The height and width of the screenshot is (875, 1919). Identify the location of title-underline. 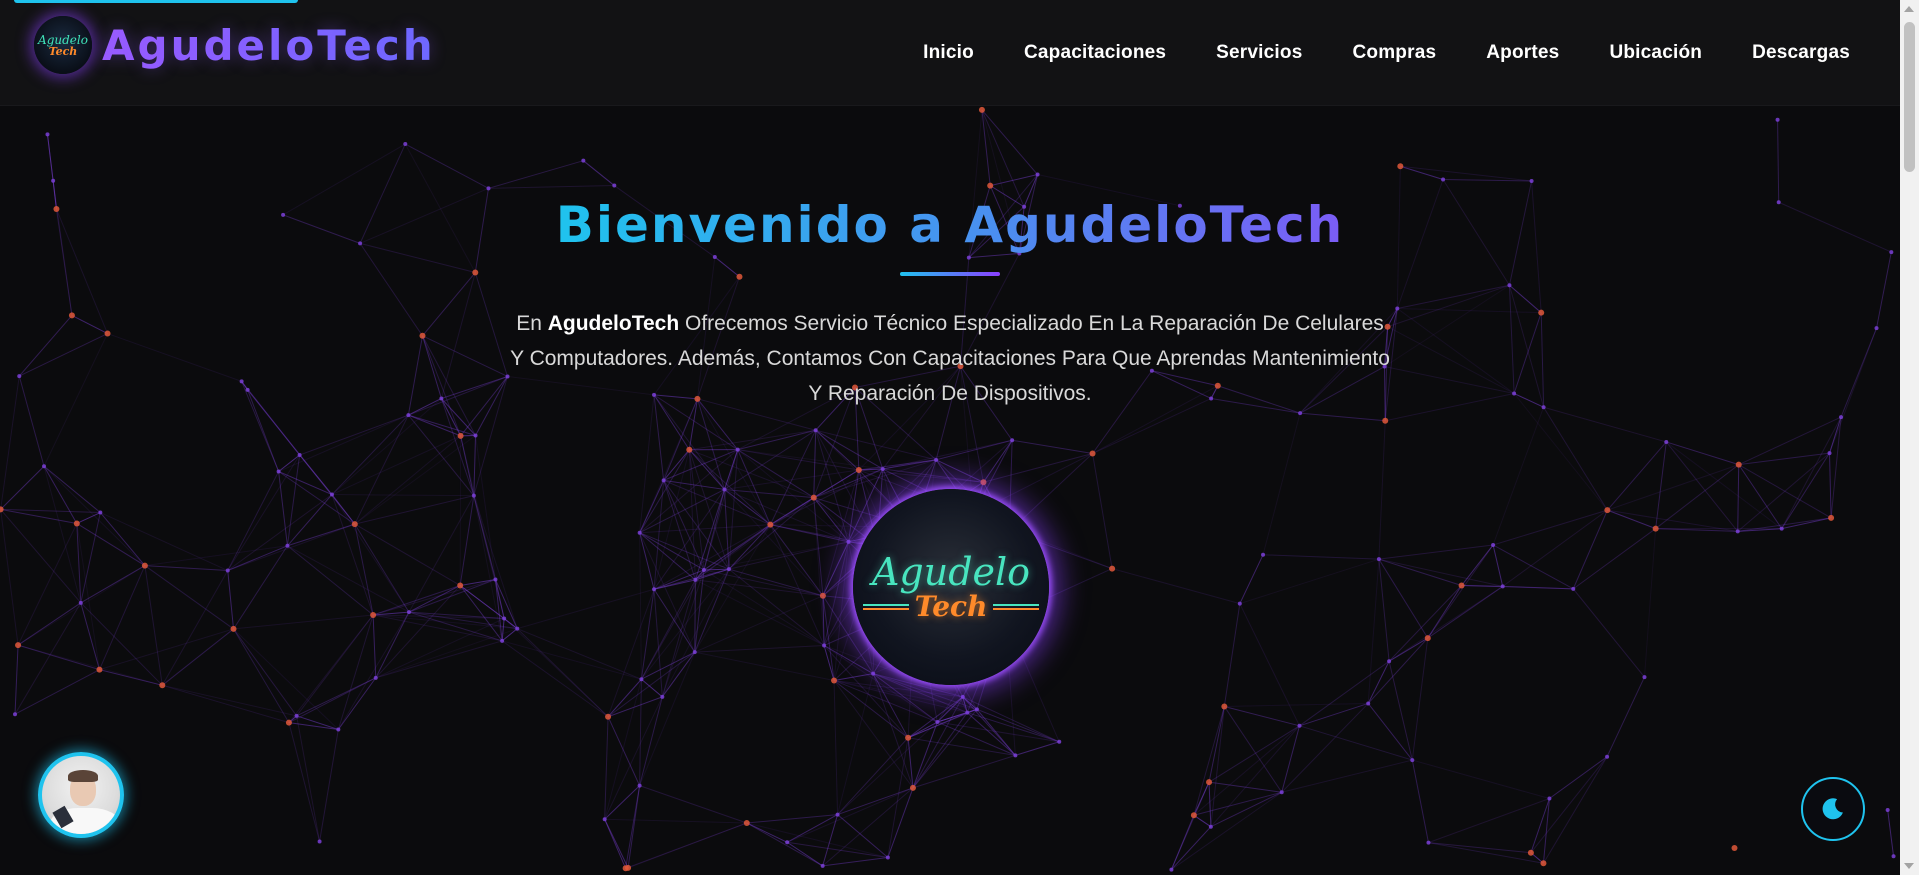
(950, 274).